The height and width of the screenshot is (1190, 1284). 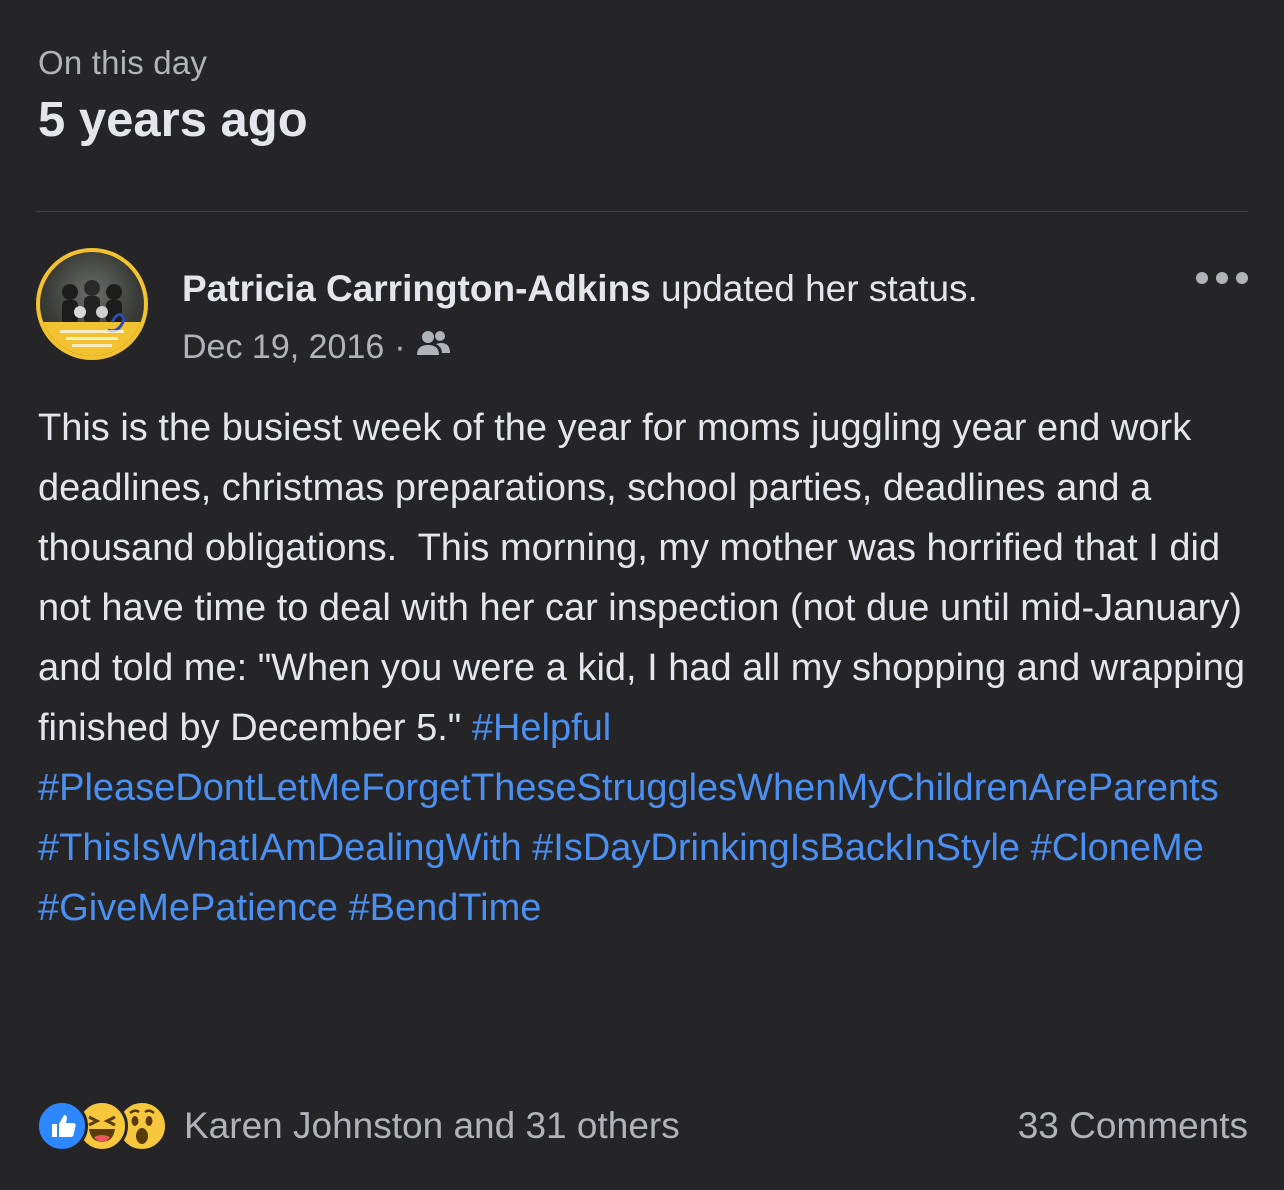 What do you see at coordinates (432, 1126) in the screenshot?
I see `reaction-summary-text: Karen Johnston and 31 others` at bounding box center [432, 1126].